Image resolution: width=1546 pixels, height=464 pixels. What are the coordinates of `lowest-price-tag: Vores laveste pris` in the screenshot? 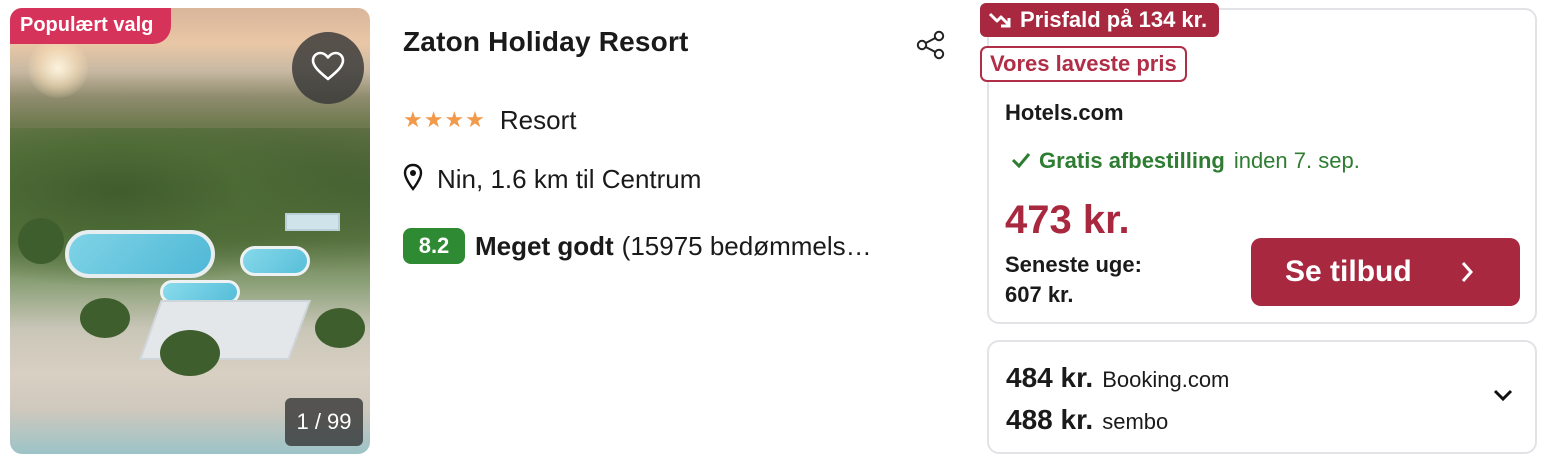 It's located at (1083, 64).